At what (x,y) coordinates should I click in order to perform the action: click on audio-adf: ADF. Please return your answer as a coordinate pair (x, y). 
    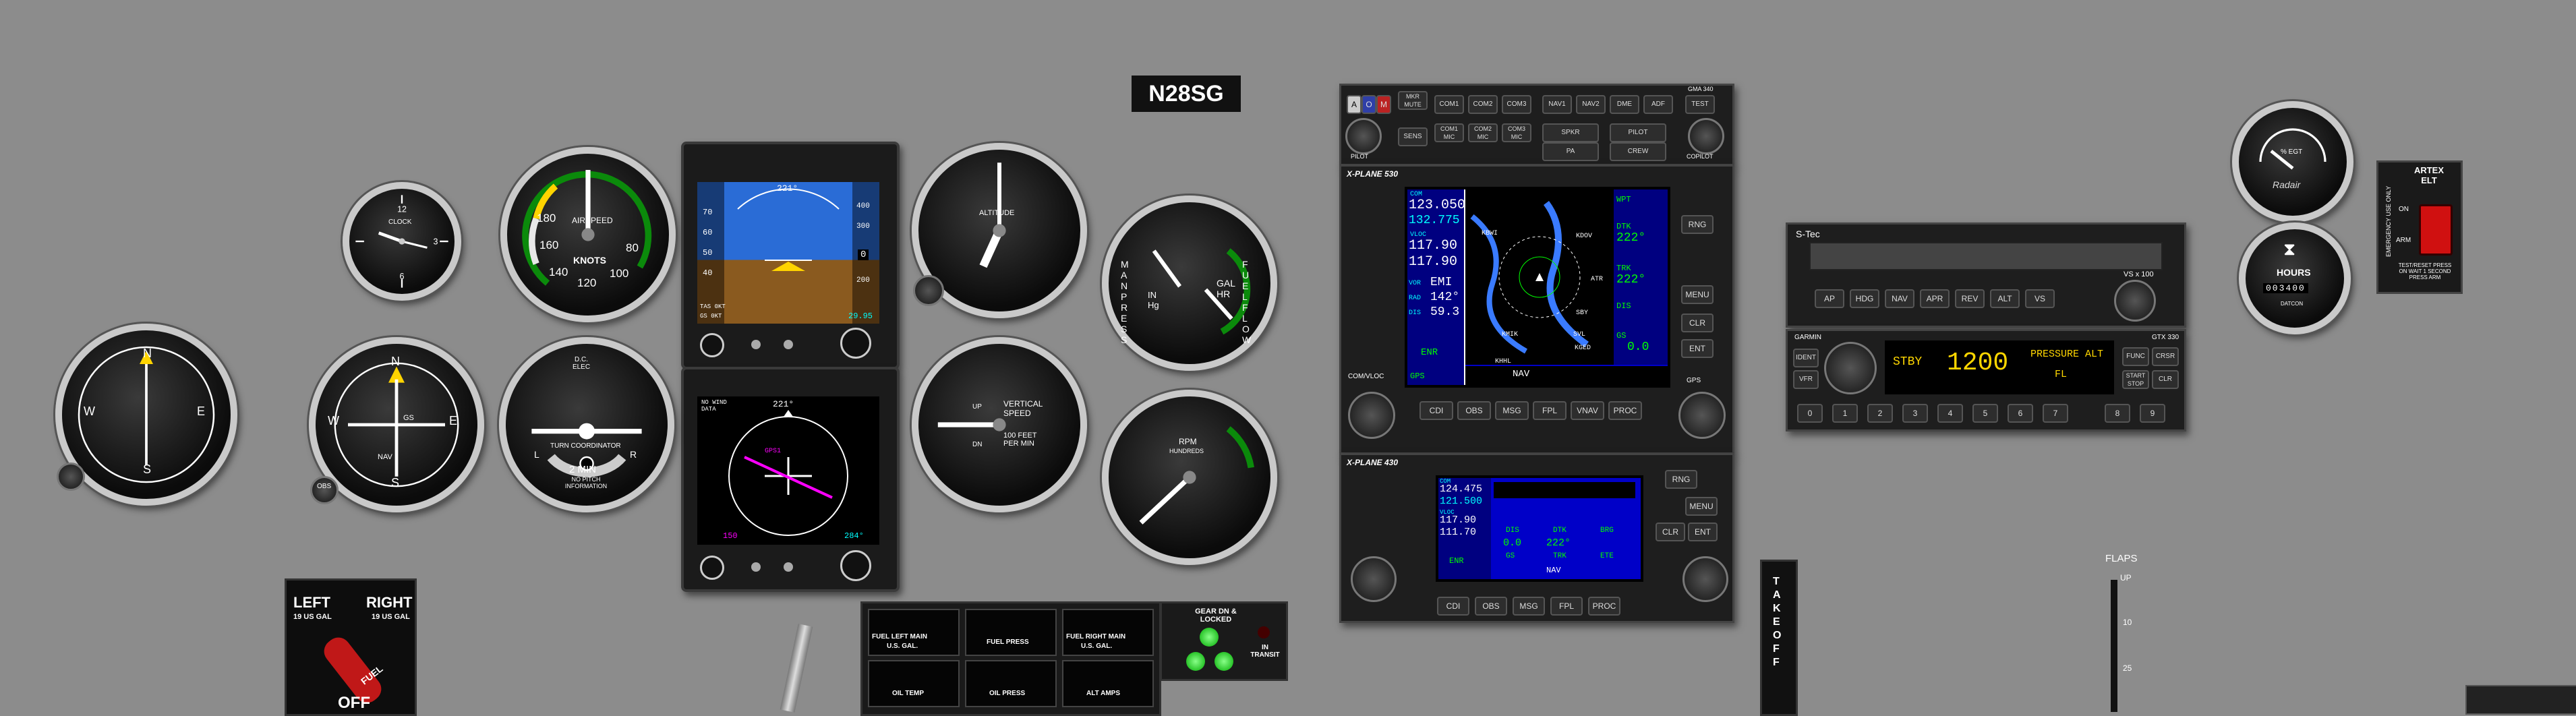
    Looking at the image, I should click on (1658, 105).